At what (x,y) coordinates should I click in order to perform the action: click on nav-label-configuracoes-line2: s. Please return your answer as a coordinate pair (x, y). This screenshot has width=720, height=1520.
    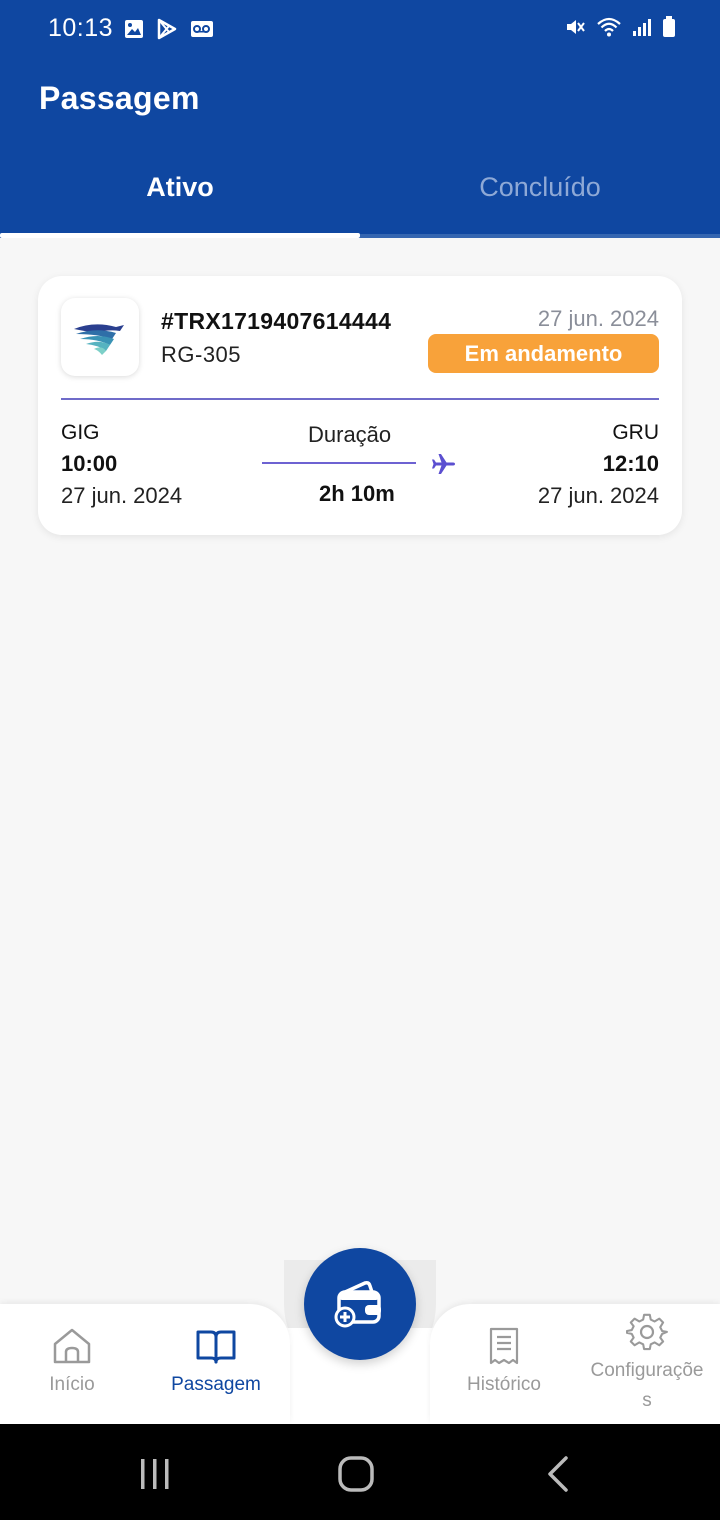
    Looking at the image, I should click on (647, 1400).